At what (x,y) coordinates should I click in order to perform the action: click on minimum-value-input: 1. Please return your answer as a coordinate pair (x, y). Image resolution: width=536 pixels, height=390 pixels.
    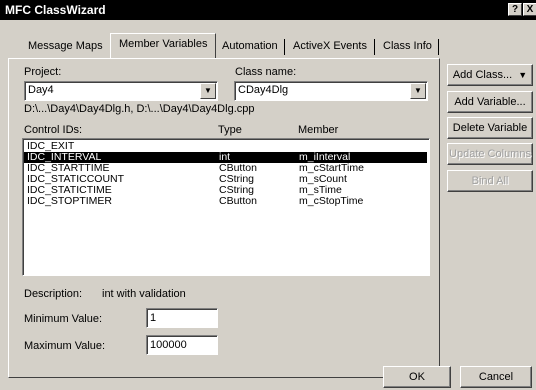
    Looking at the image, I should click on (182, 318).